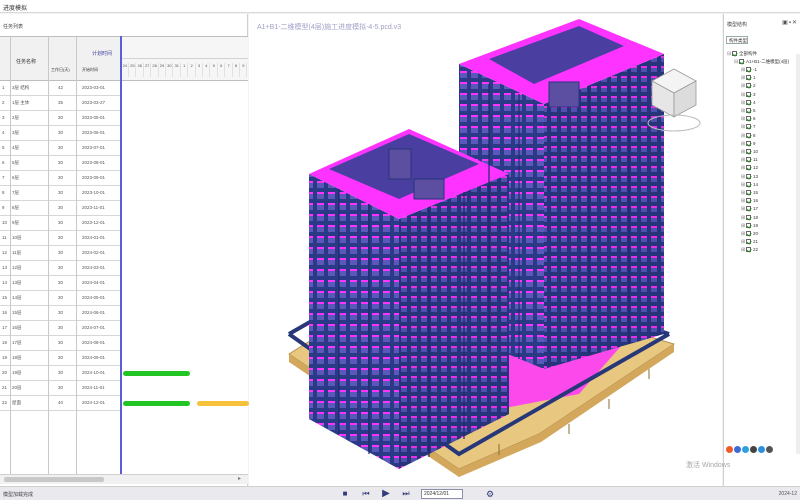 The height and width of the screenshot is (500, 800). I want to click on table-row: 14 13层 30 2024-04-01, so click(60, 283).